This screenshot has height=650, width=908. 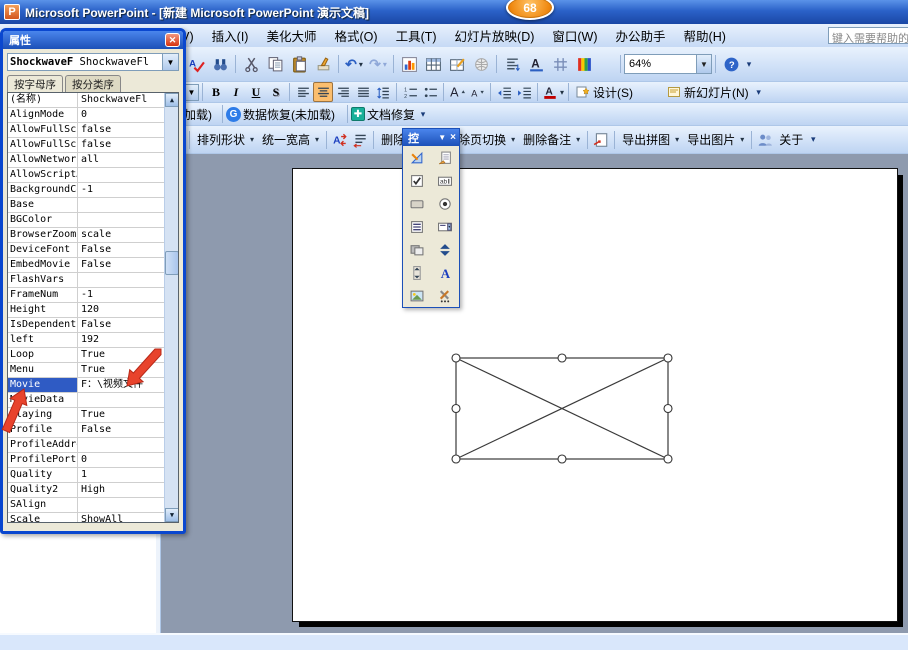 I want to click on property-name: BGColor, so click(x=43, y=220).